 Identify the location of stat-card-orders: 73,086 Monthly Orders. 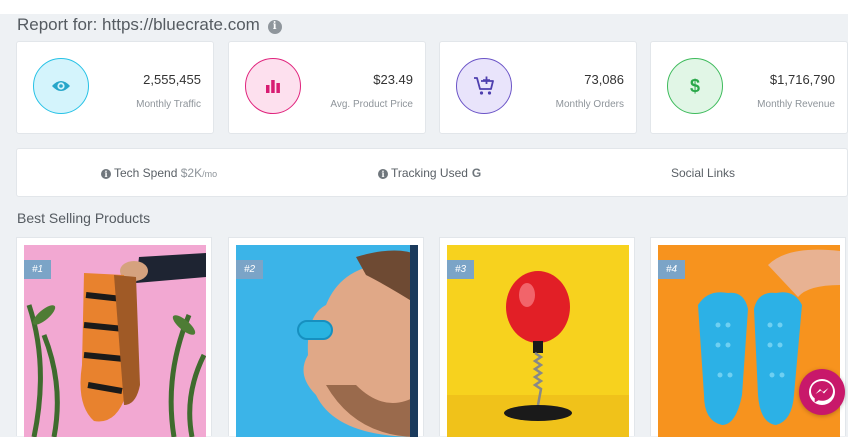
(538, 87).